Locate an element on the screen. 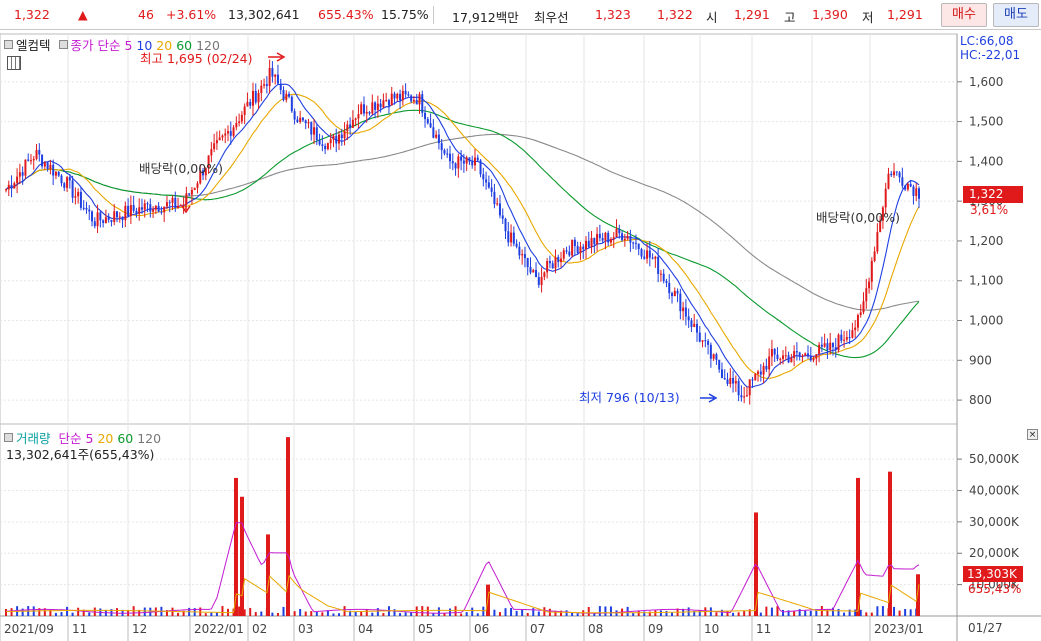 The width and height of the screenshot is (1041, 641). ticker-volume: 13,302,641 is located at coordinates (264, 14).